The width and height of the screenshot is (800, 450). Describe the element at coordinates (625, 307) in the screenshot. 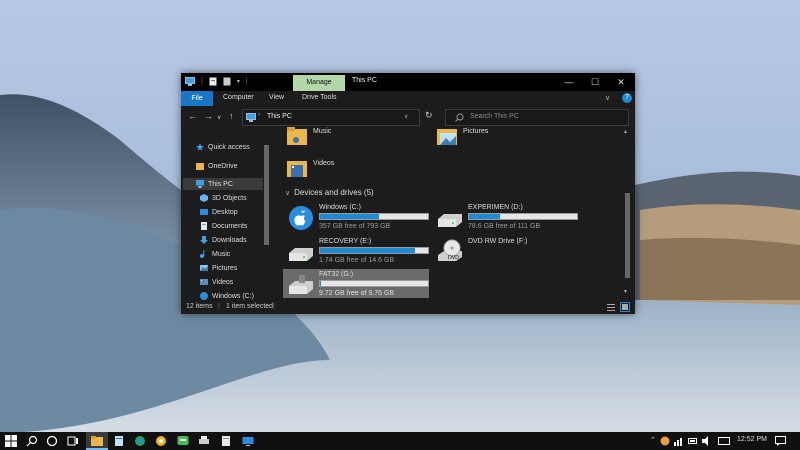

I see `large-icons-view-icon` at that location.